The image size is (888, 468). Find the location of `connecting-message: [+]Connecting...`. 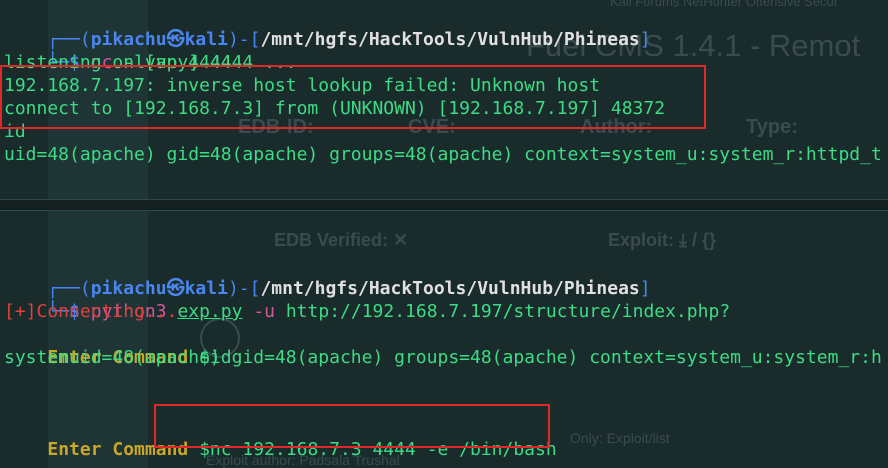

connecting-message: [+]Connecting... is located at coordinates (91, 311).